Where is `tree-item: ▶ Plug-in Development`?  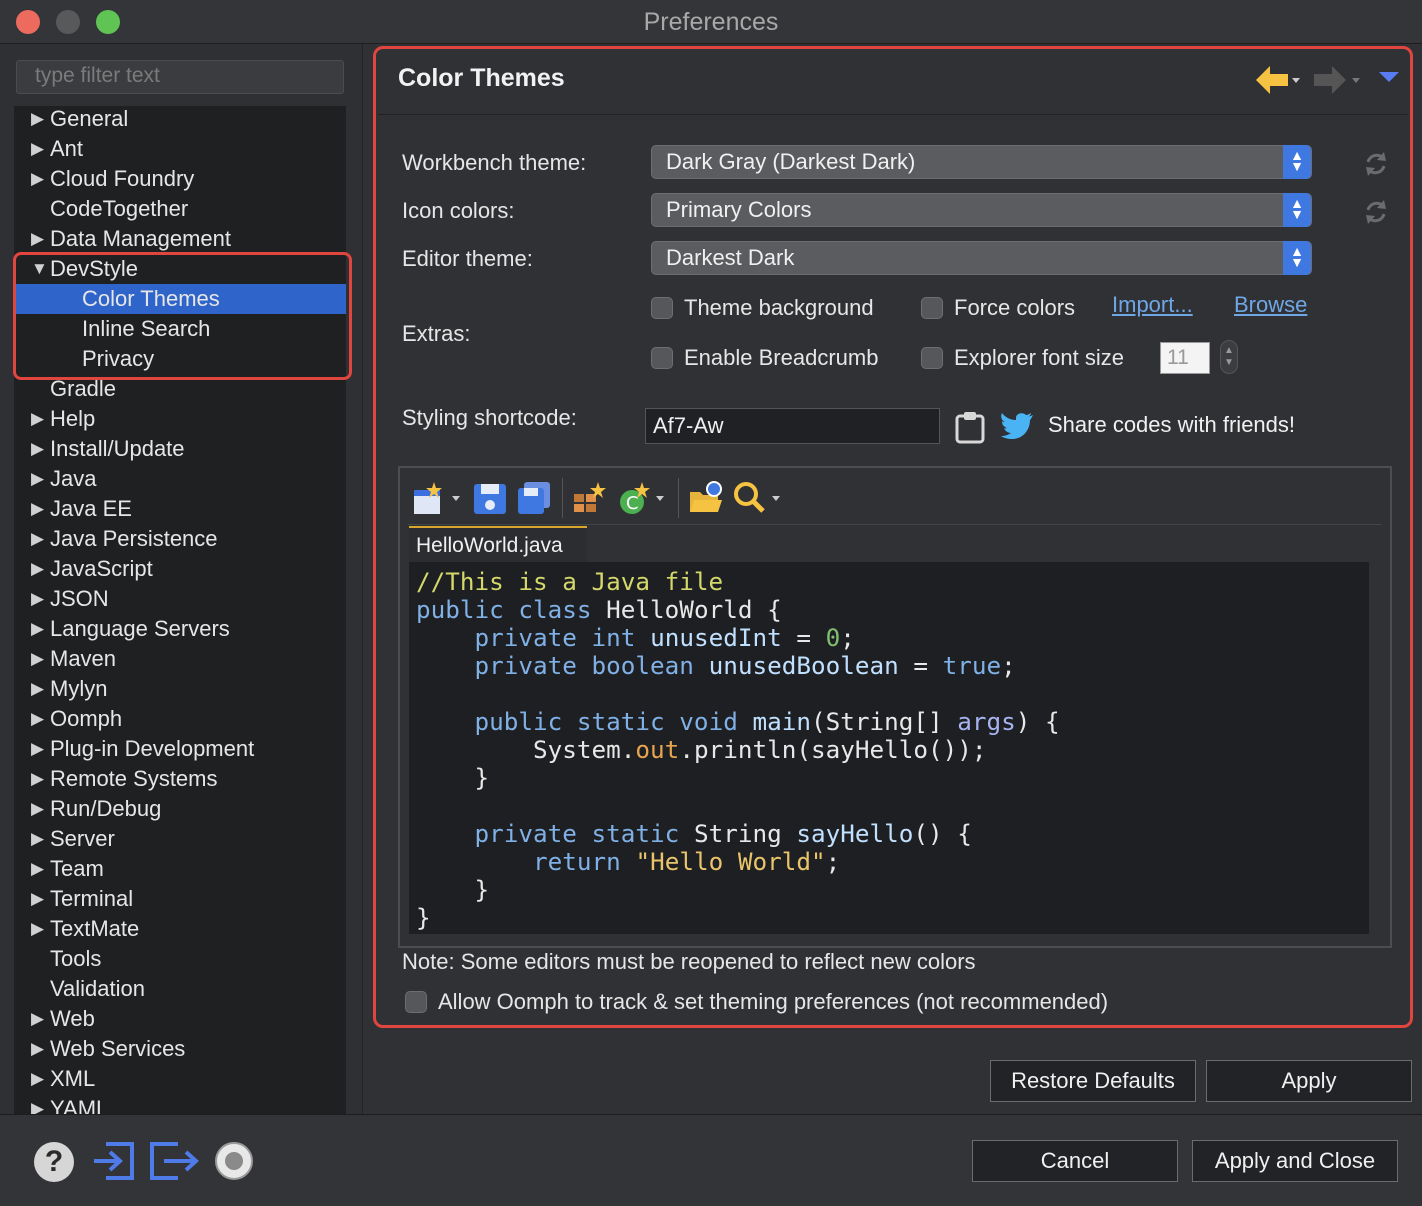 tree-item: ▶ Plug-in Development is located at coordinates (180, 749).